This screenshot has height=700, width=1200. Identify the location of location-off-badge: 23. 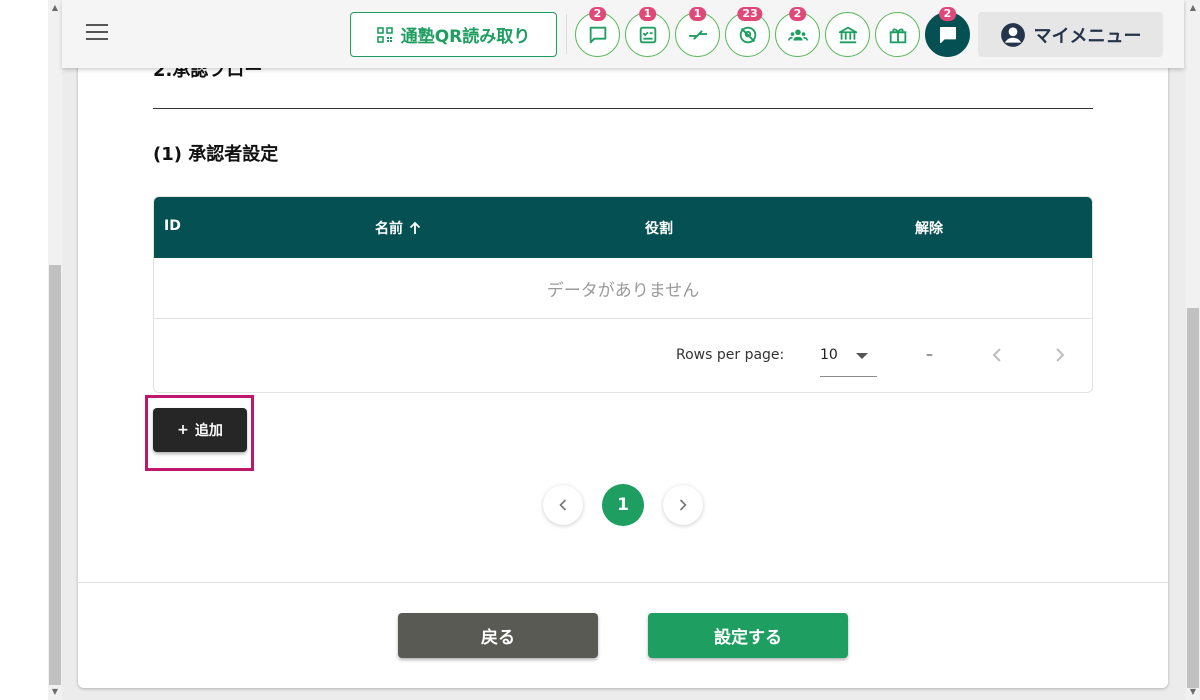
(750, 14).